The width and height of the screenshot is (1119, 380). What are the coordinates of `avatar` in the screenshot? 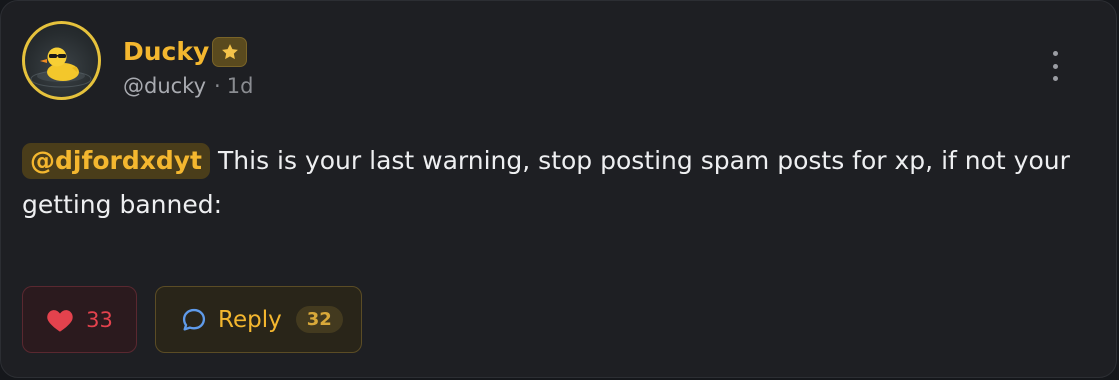 It's located at (61, 60).